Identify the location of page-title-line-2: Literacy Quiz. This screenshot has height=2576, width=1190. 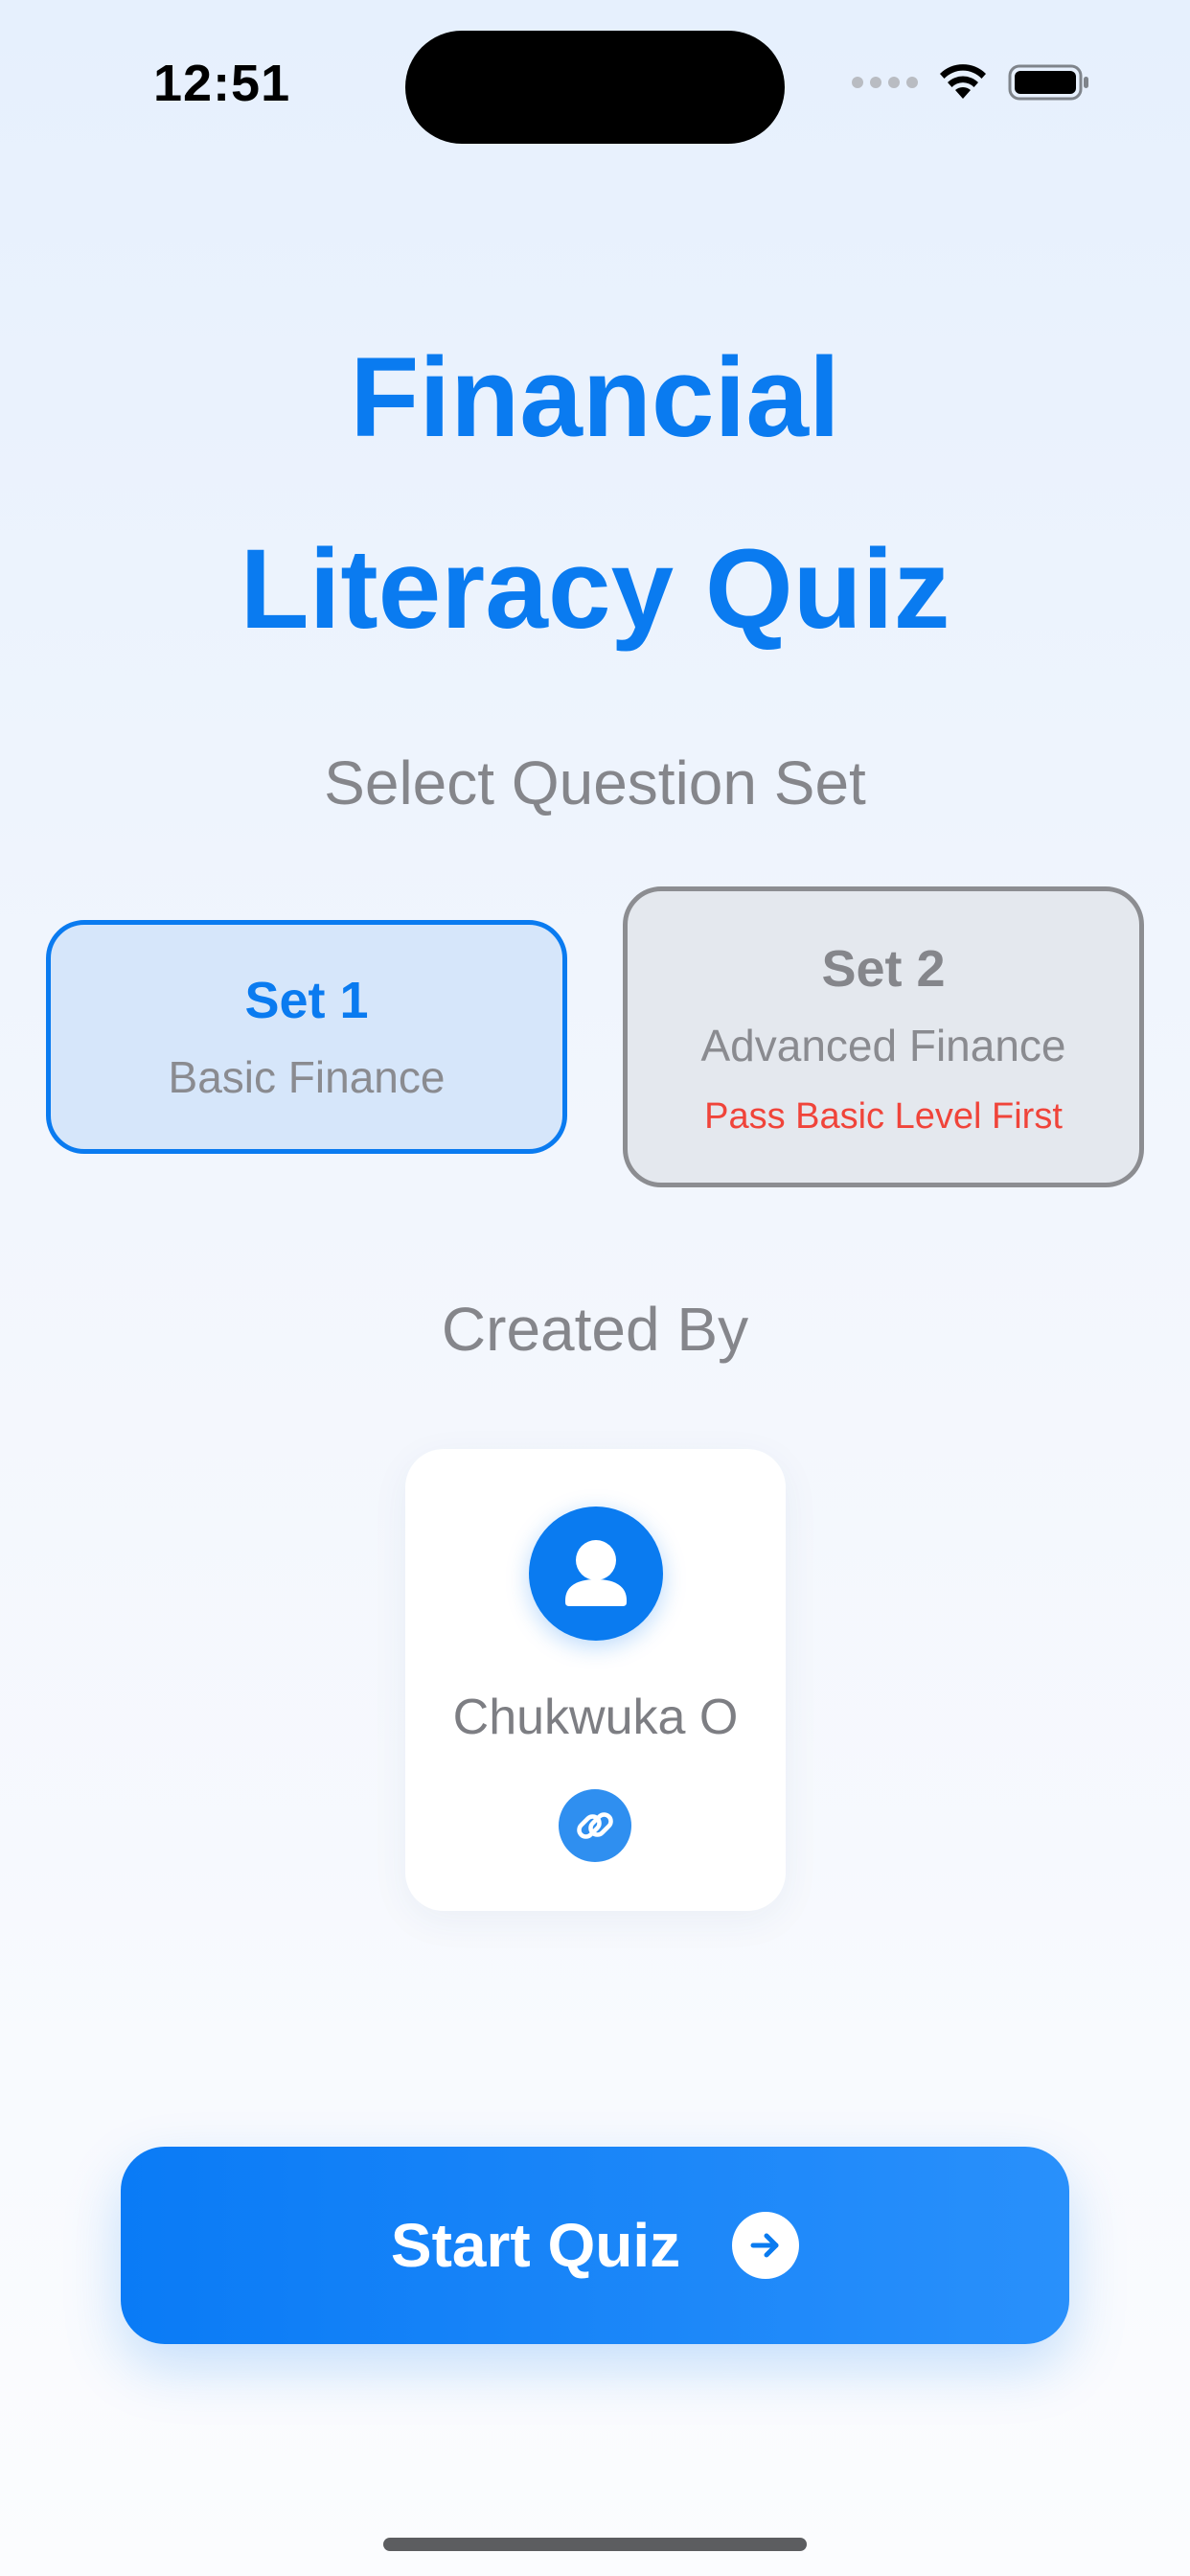
(595, 589).